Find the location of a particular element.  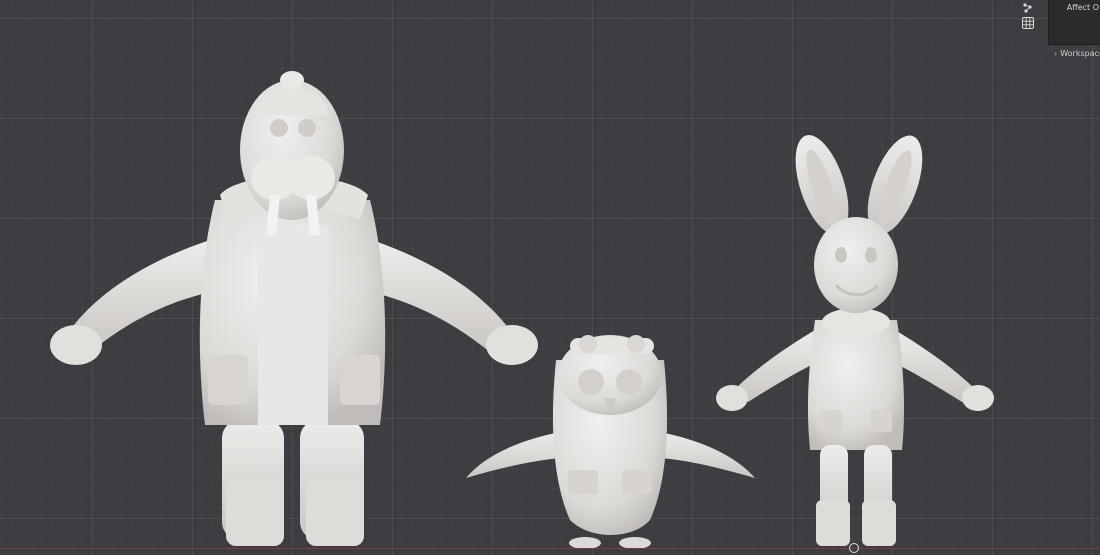

chevron-right-icon: › is located at coordinates (1056, 53).